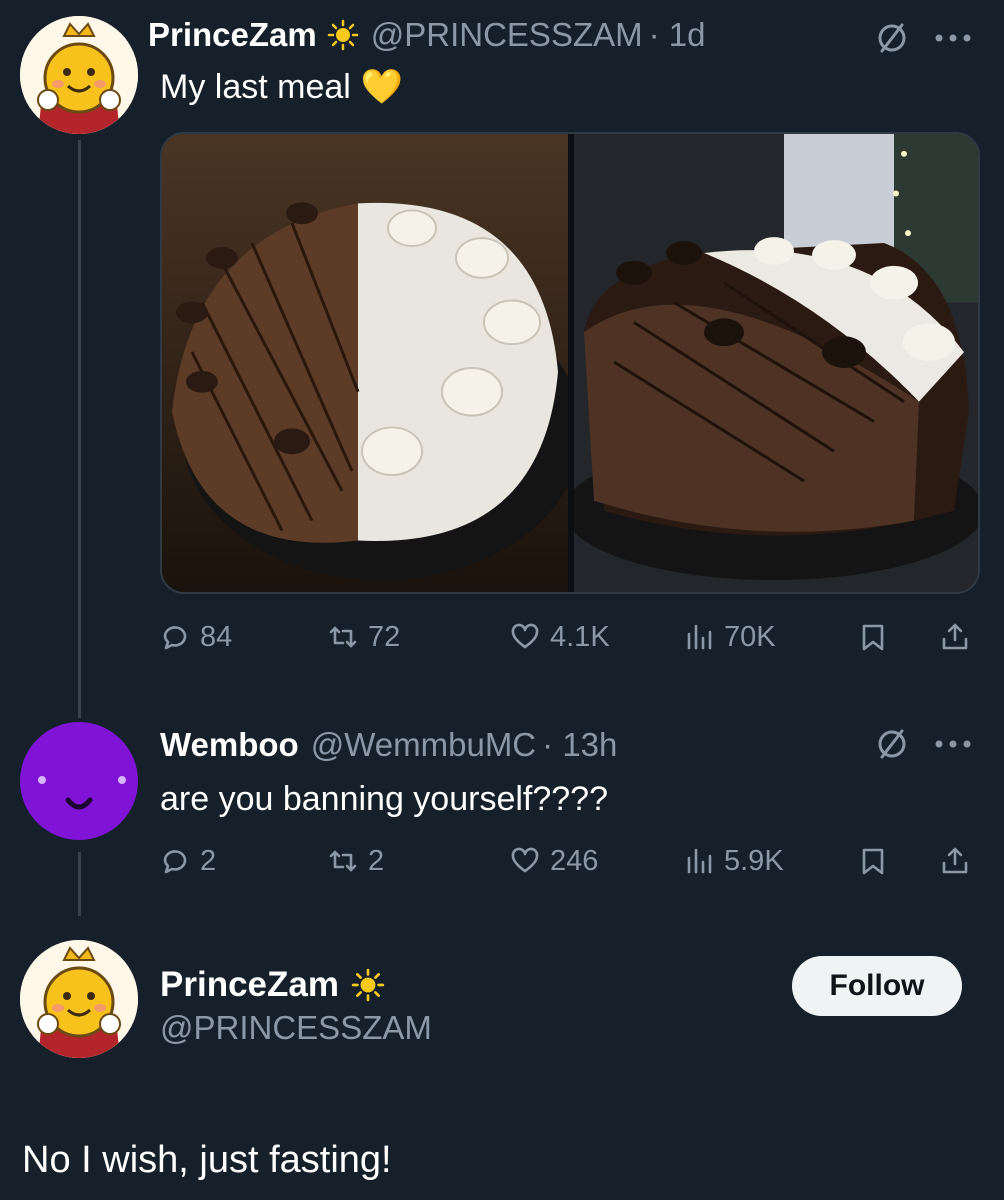  Describe the element at coordinates (196, 637) in the screenshot. I see `reply-button: 84` at that location.